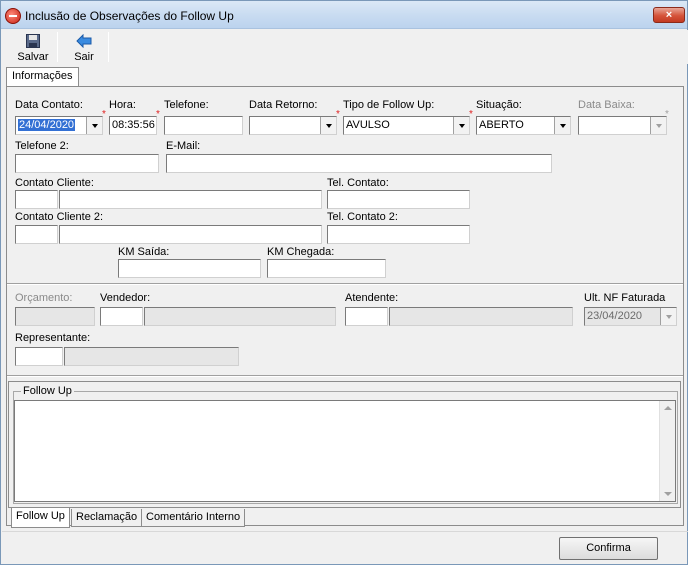  I want to click on tab-informacoes: Informações, so click(42, 77).